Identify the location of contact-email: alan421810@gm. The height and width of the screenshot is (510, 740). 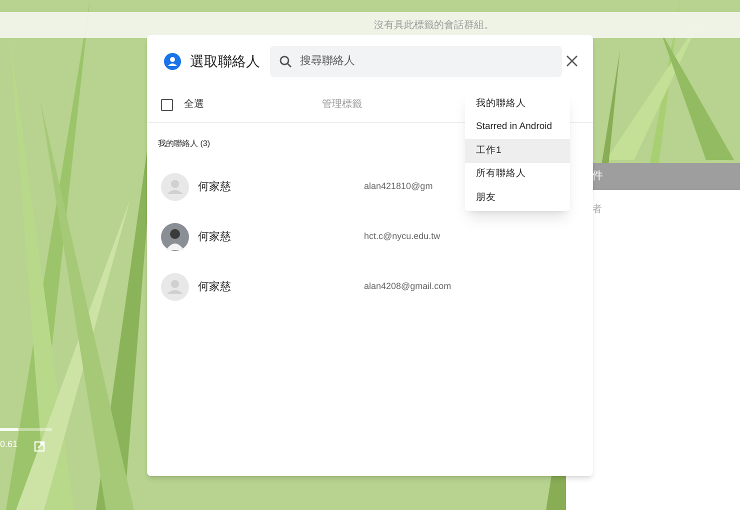
(398, 187).